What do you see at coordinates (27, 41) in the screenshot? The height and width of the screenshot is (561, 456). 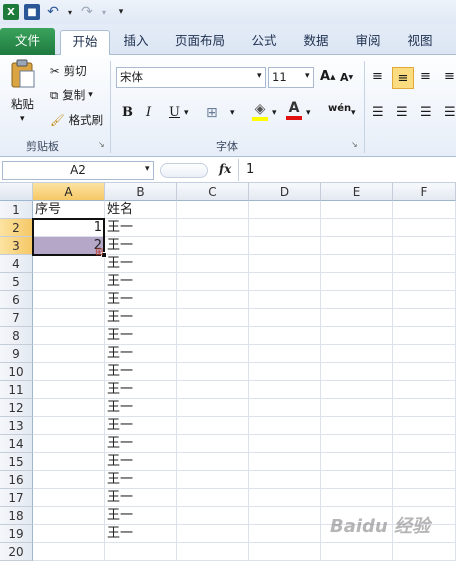 I see `tab-file: 文件` at bounding box center [27, 41].